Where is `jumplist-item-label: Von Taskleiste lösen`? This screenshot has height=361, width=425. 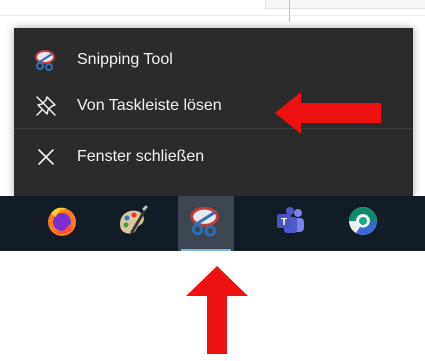
jumplist-item-label: Von Taskleiste lösen is located at coordinates (149, 105).